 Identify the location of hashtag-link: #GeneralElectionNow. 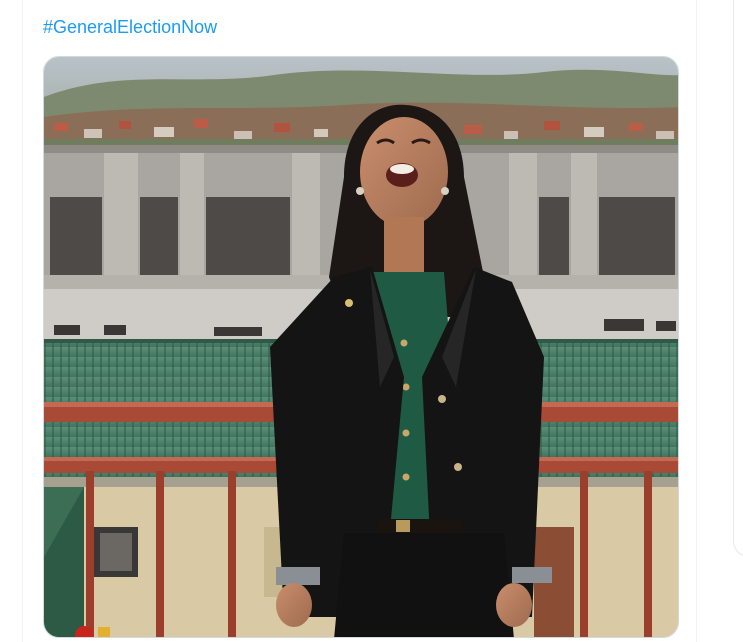
(130, 27).